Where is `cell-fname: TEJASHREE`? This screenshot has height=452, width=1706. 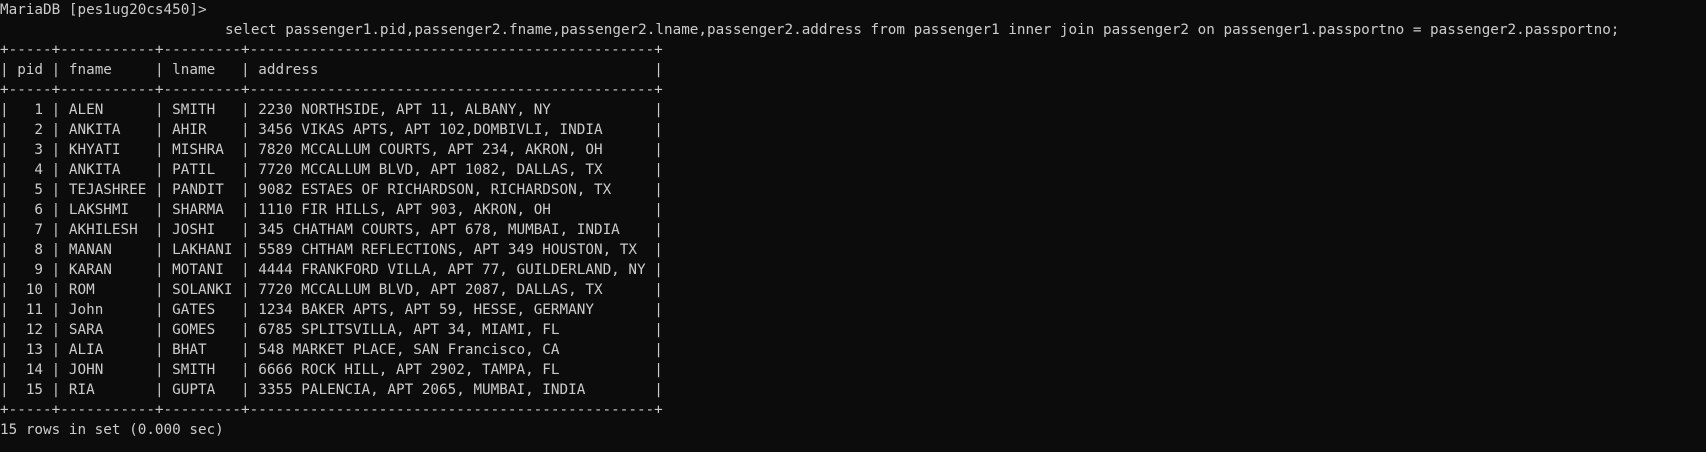 cell-fname: TEJASHREE is located at coordinates (107, 190).